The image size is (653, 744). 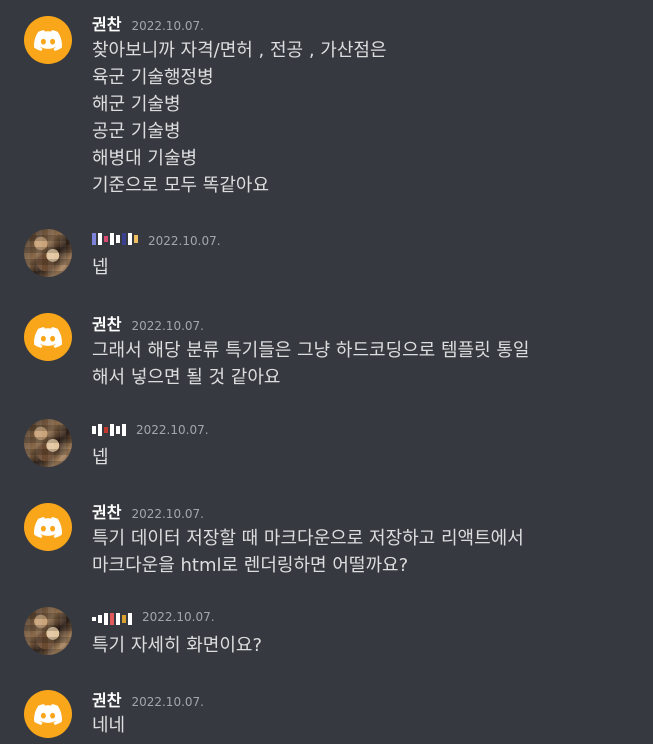 I want to click on message-line: 네네, so click(x=109, y=725).